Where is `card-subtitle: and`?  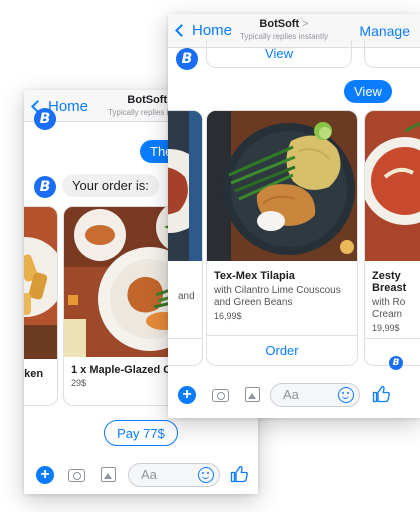 card-subtitle: and is located at coordinates (186, 296).